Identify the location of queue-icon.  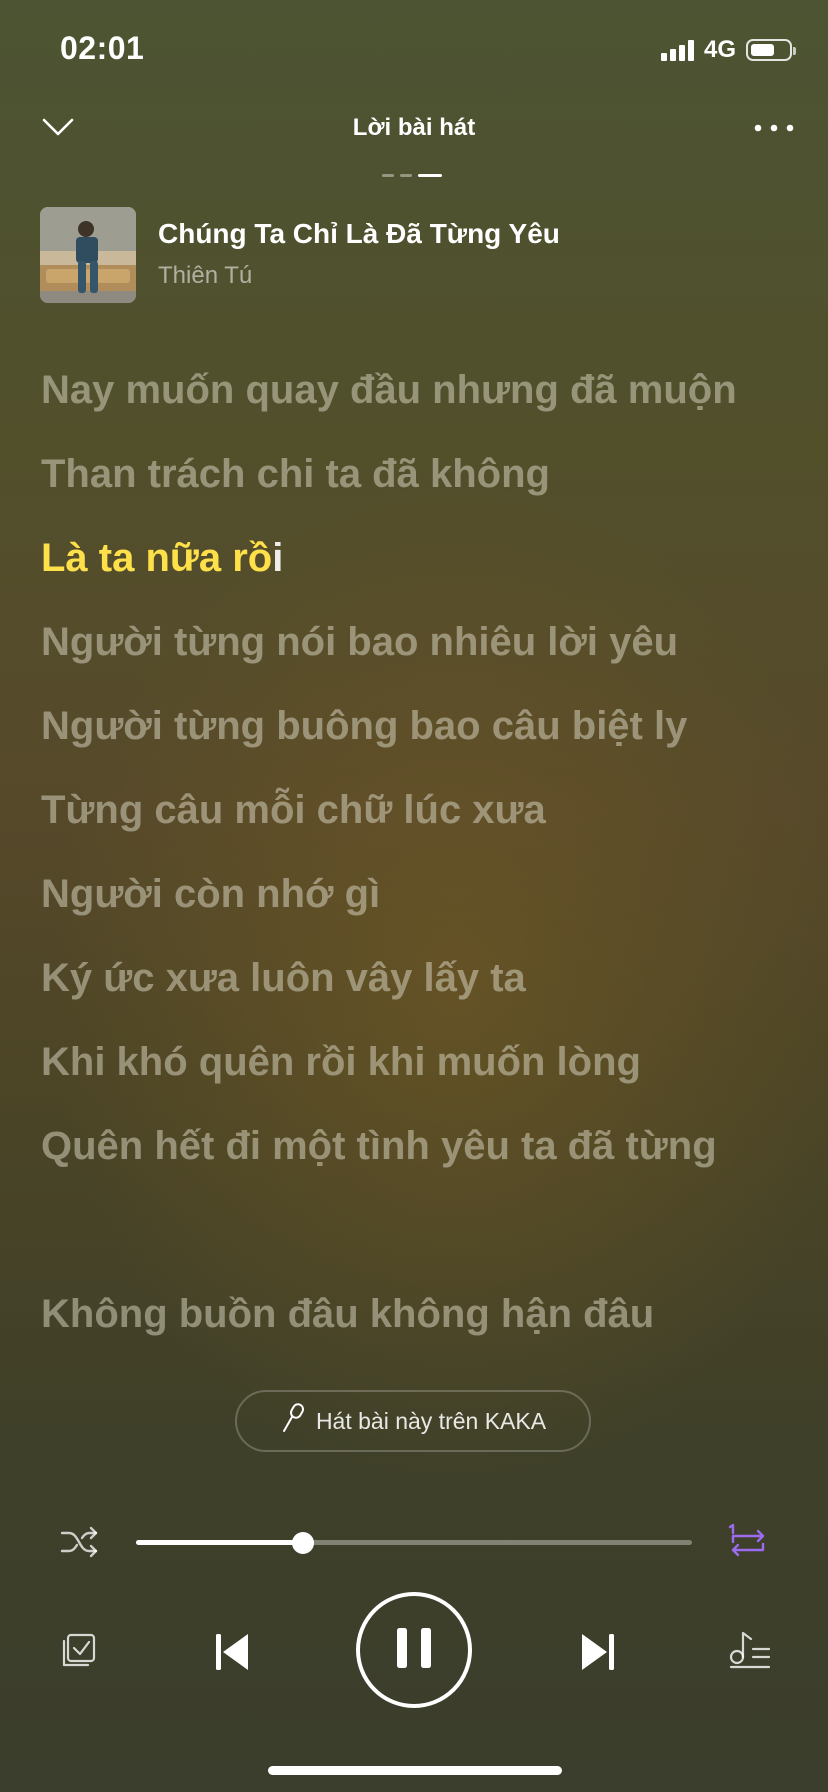
(750, 1650).